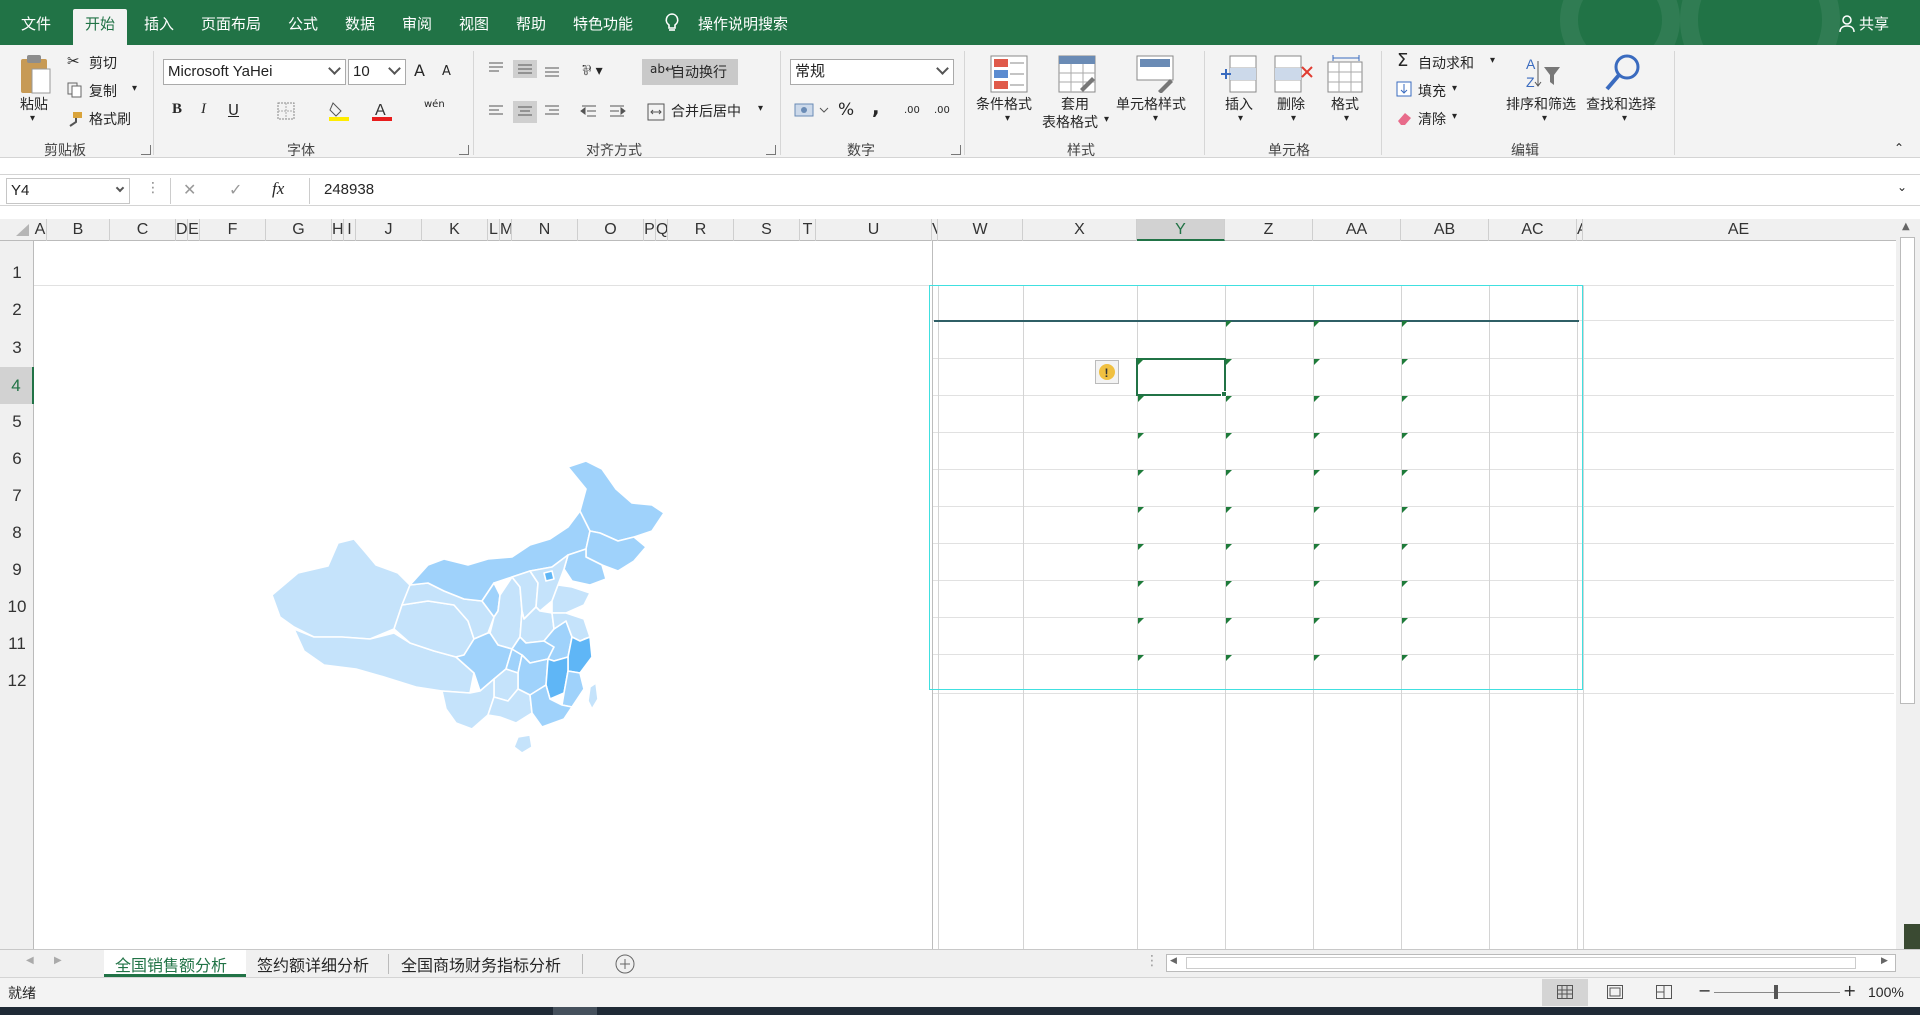 Image resolution: width=1920 pixels, height=1015 pixels. What do you see at coordinates (17, 681) in the screenshot?
I see `row-header-12: 12` at bounding box center [17, 681].